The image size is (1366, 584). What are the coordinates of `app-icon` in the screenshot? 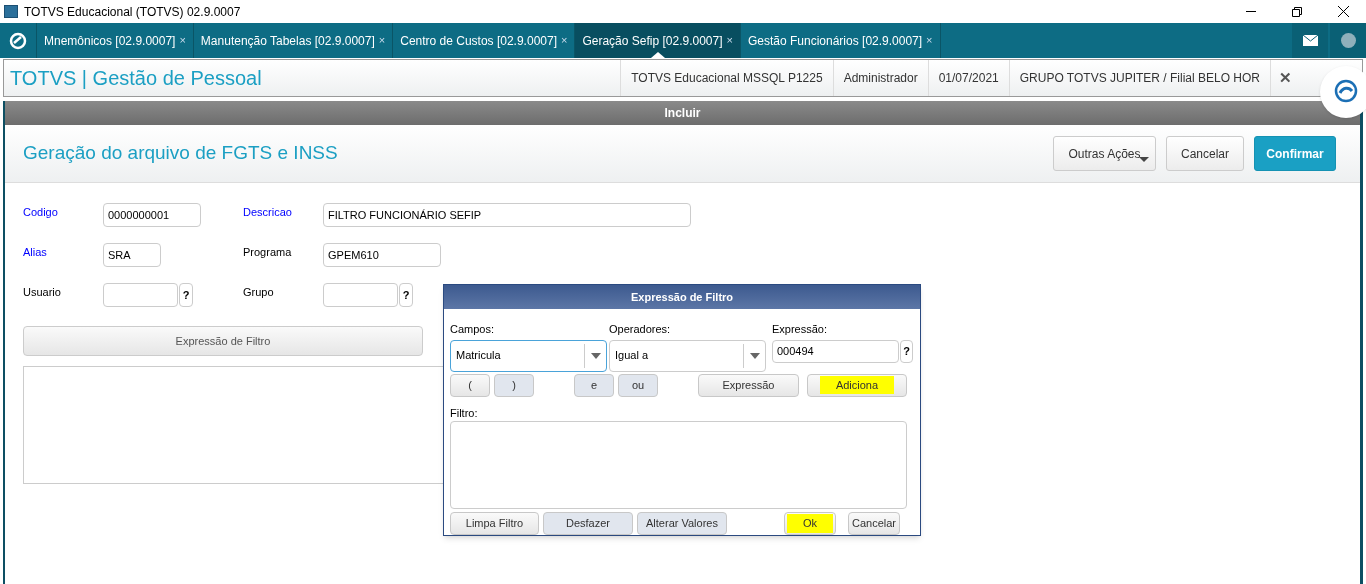 It's located at (11, 11).